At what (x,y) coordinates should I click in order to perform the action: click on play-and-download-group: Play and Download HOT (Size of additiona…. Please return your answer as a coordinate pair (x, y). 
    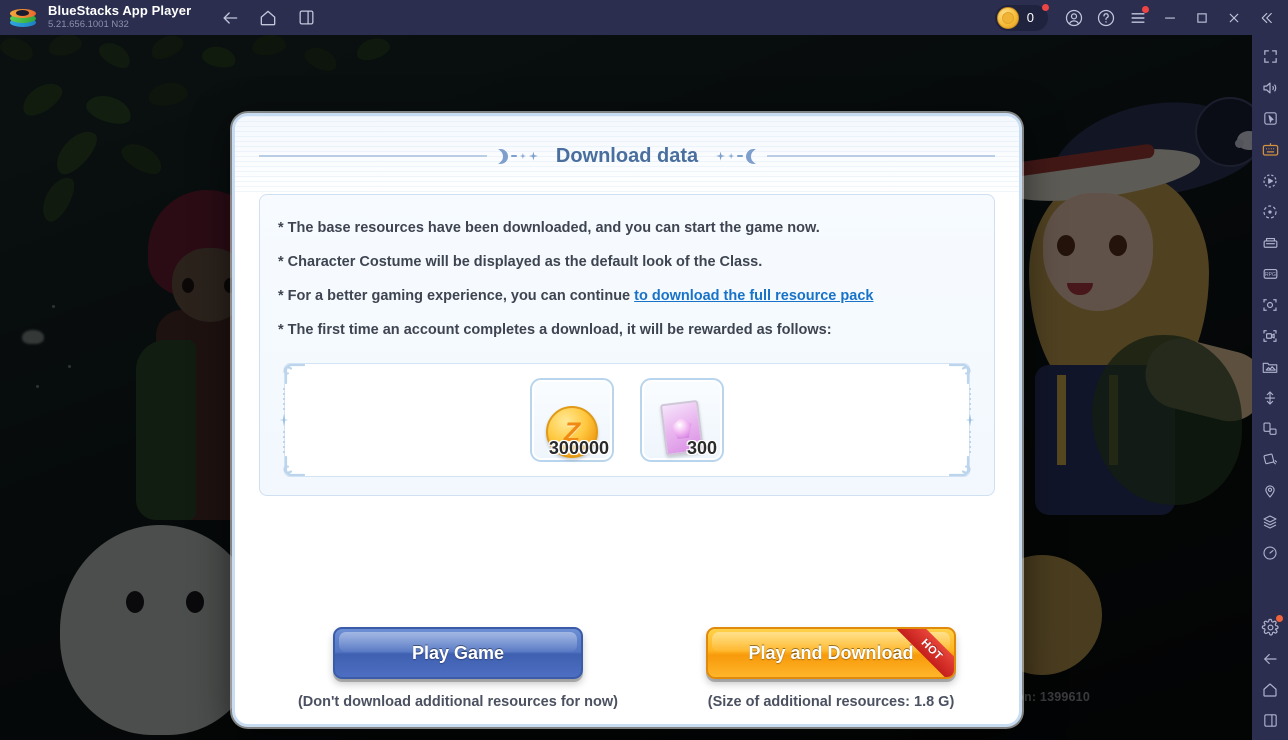
    Looking at the image, I should click on (831, 668).